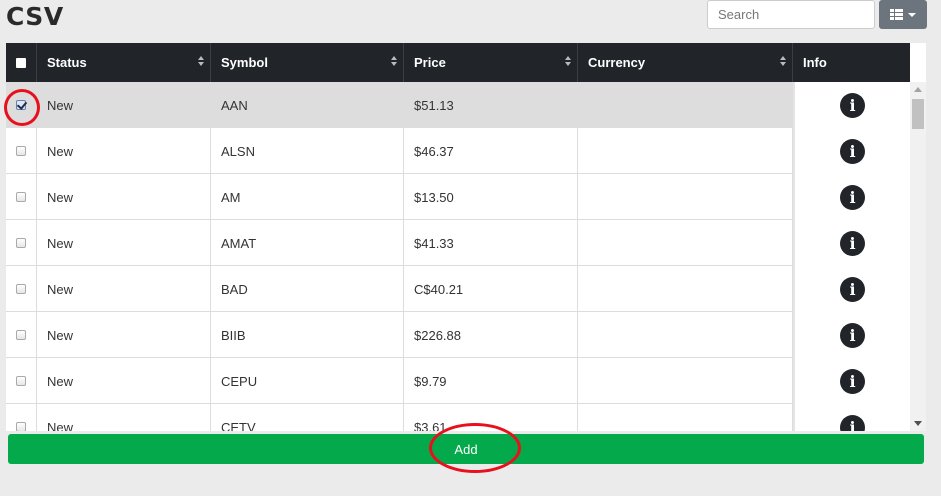  I want to click on scroll-down-icon, so click(918, 423).